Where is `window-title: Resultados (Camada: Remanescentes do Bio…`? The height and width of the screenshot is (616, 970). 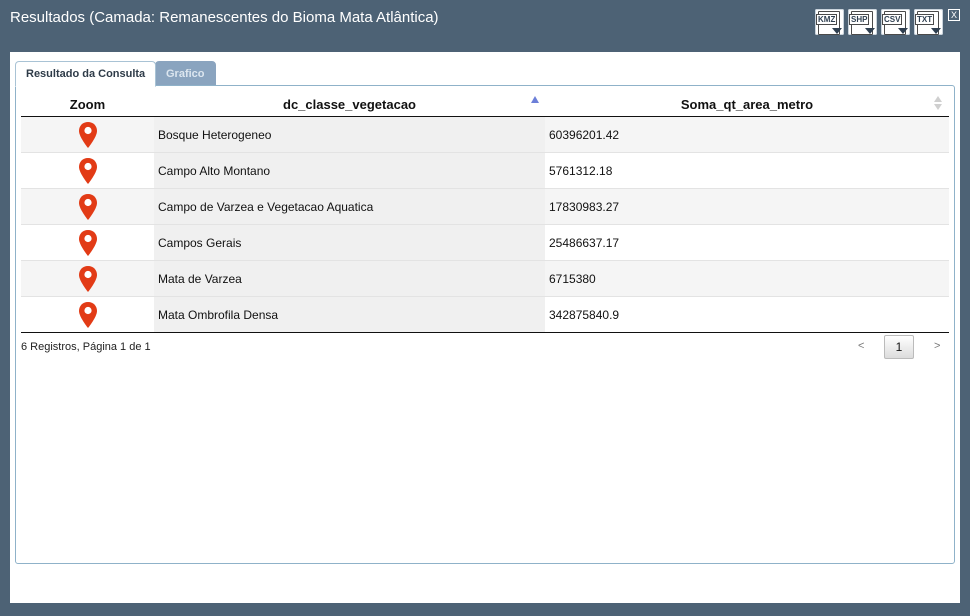 window-title: Resultados (Camada: Remanescentes do Bio… is located at coordinates (224, 17).